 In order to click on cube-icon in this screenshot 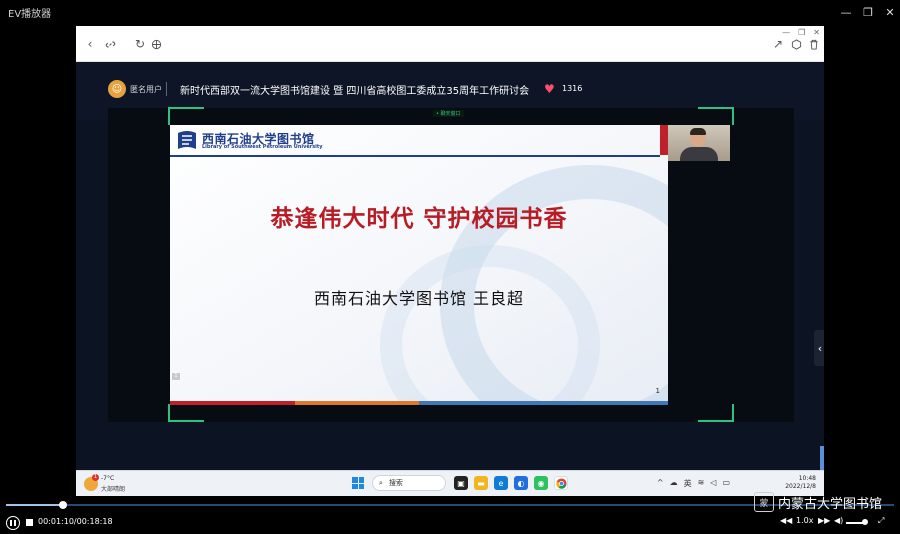, I will do `click(796, 44)`.